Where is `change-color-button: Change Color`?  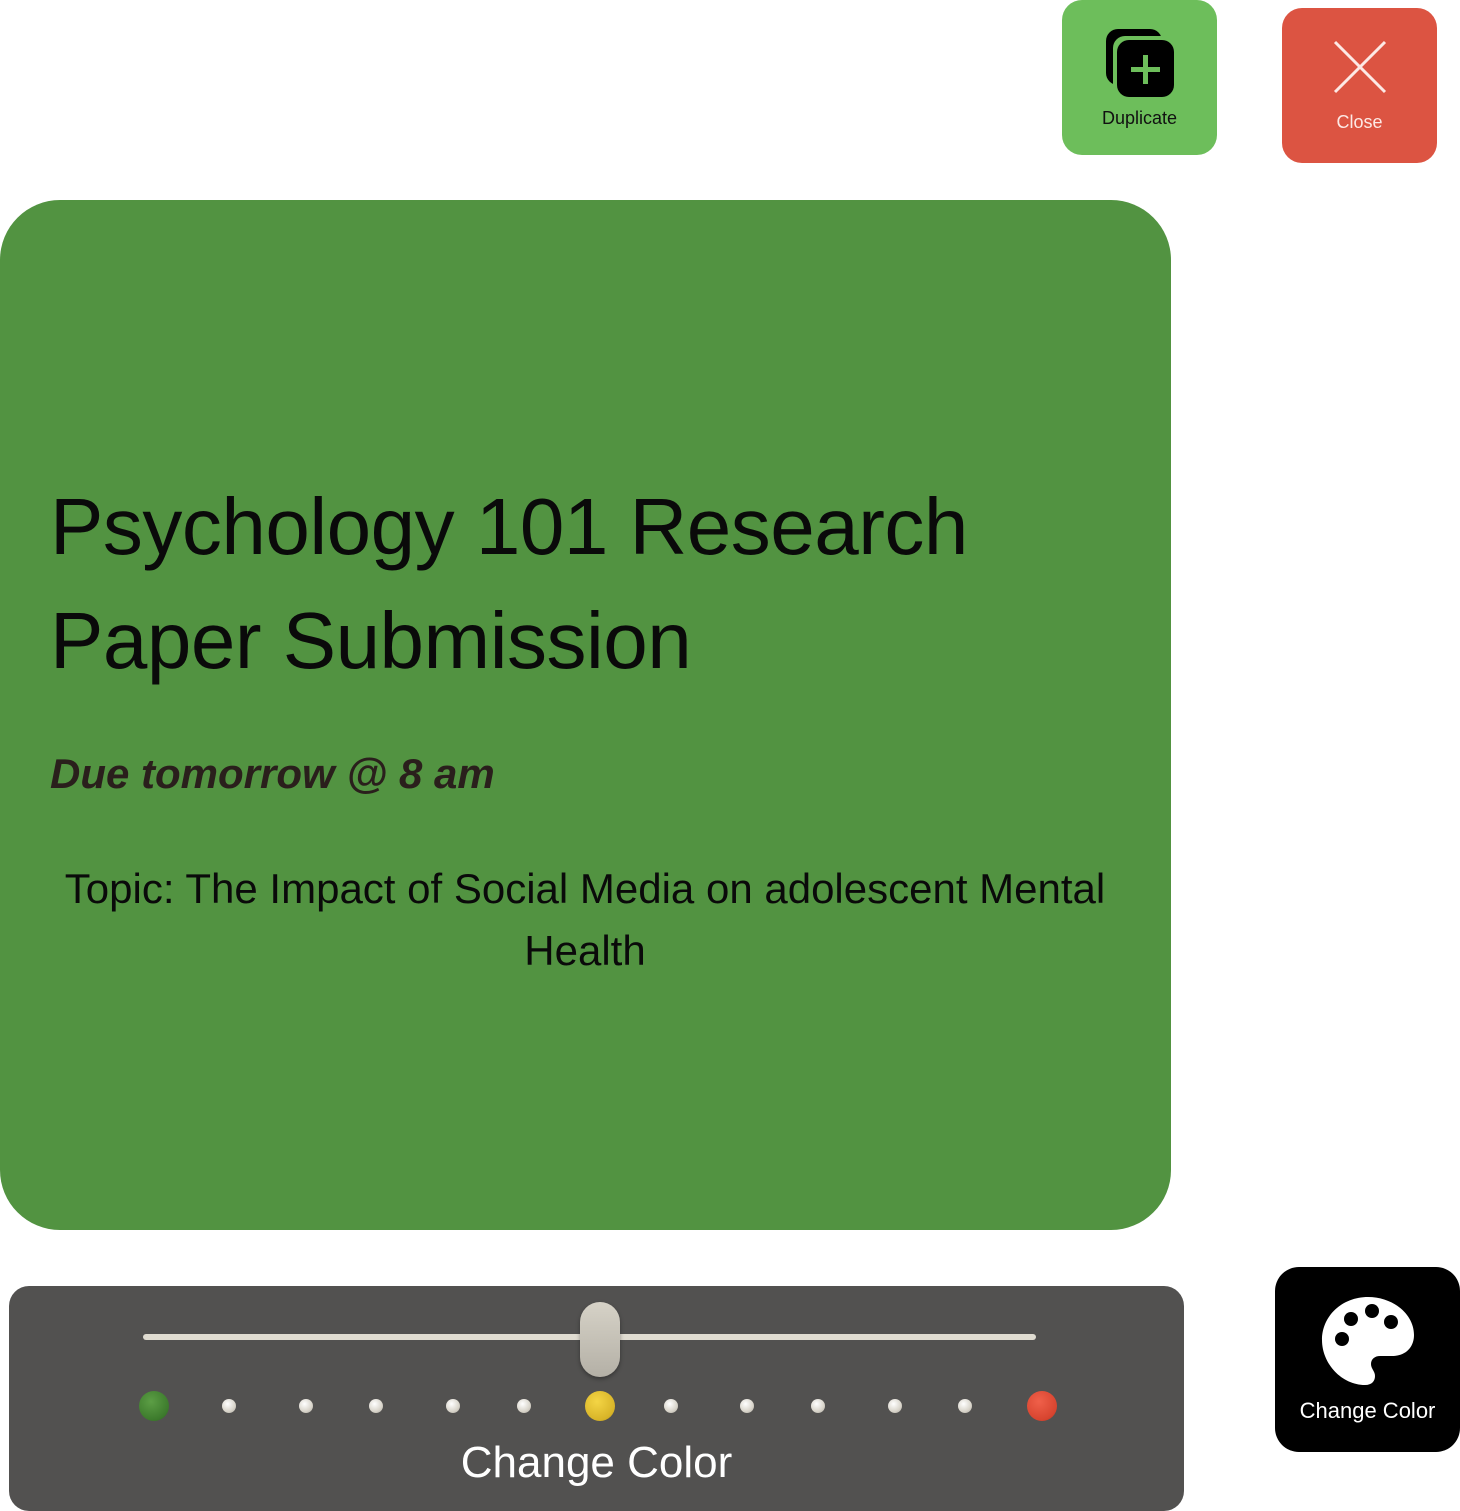
change-color-button: Change Color is located at coordinates (1367, 1359).